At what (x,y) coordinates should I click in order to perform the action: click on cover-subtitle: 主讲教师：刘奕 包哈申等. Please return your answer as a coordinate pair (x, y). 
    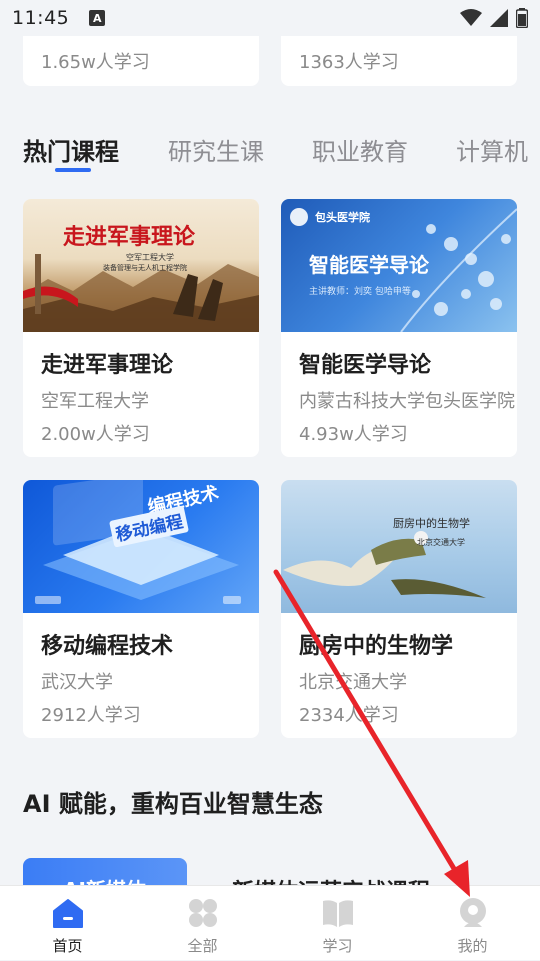
    Looking at the image, I should click on (360, 292).